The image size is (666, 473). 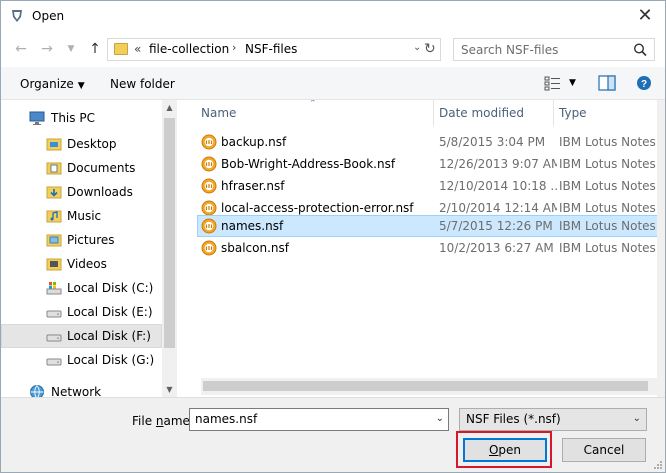 What do you see at coordinates (54, 362) in the screenshot?
I see `drive-icon` at bounding box center [54, 362].